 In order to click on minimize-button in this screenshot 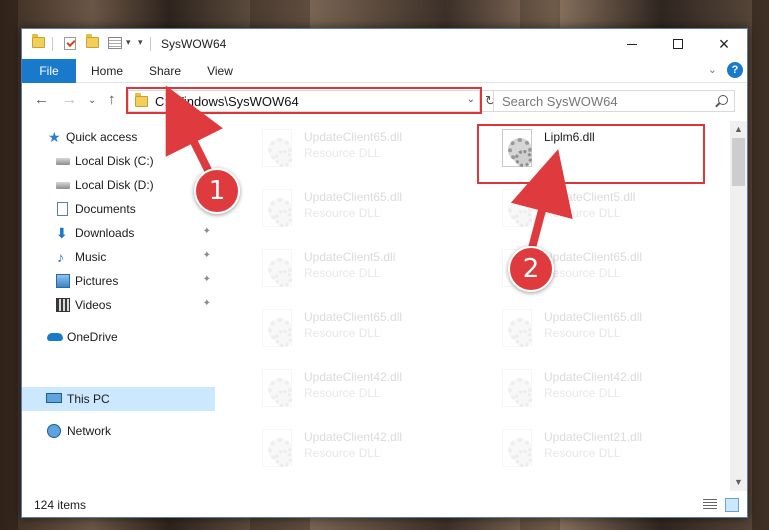, I will do `click(632, 44)`.